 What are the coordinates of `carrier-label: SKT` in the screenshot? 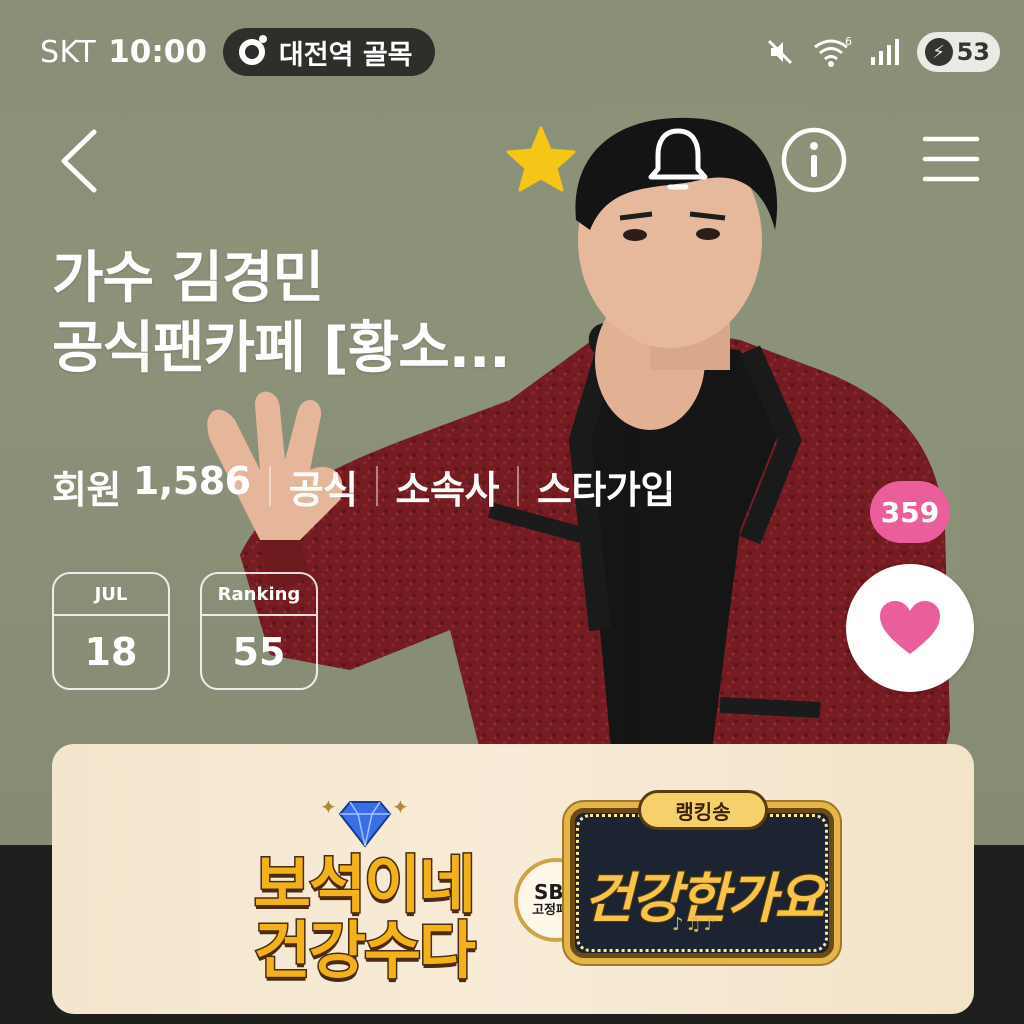 It's located at (68, 52).